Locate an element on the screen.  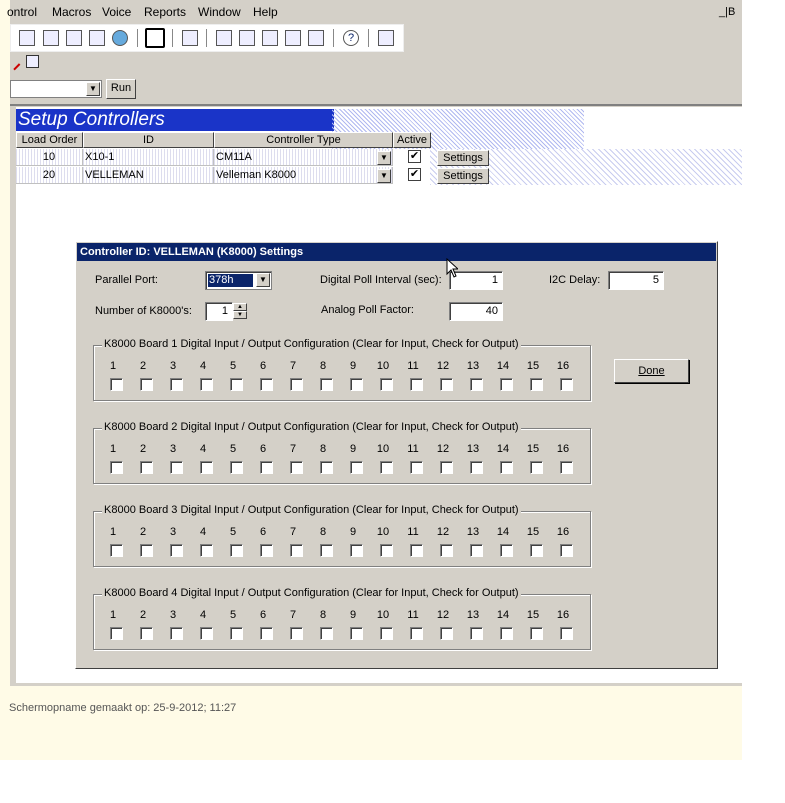
window-icon is located at coordinates (270, 38).